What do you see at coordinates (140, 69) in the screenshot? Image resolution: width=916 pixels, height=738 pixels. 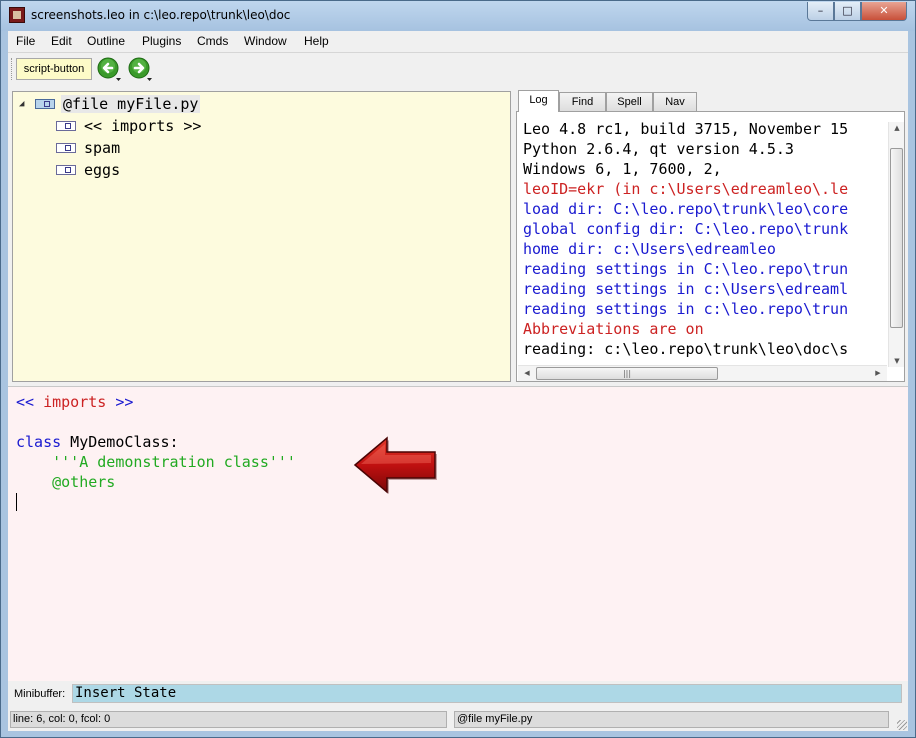 I see `forward-arrow-icon` at bounding box center [140, 69].